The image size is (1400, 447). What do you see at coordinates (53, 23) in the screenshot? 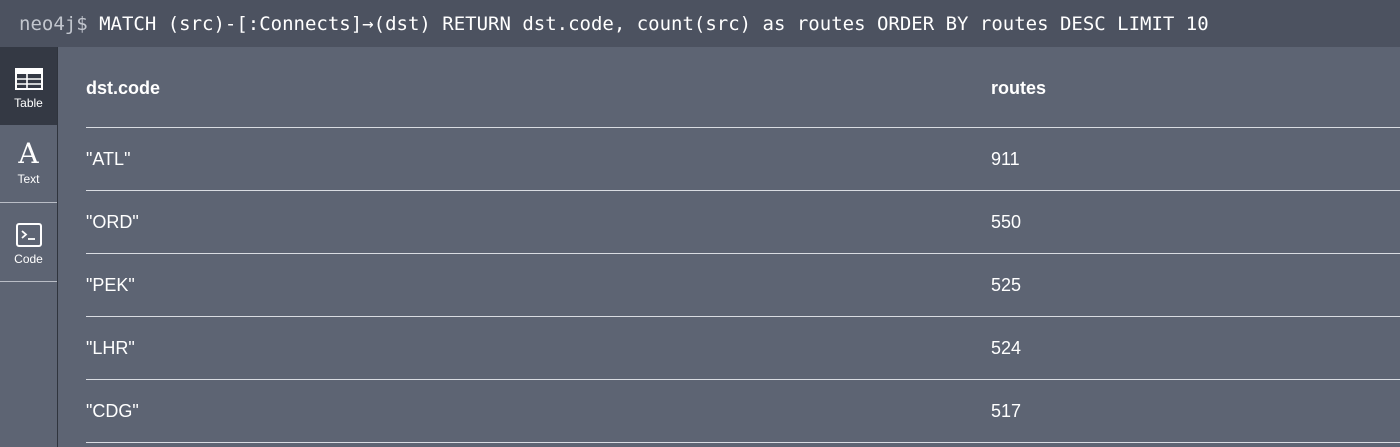
I see `query-prompt: neo4j$` at bounding box center [53, 23].